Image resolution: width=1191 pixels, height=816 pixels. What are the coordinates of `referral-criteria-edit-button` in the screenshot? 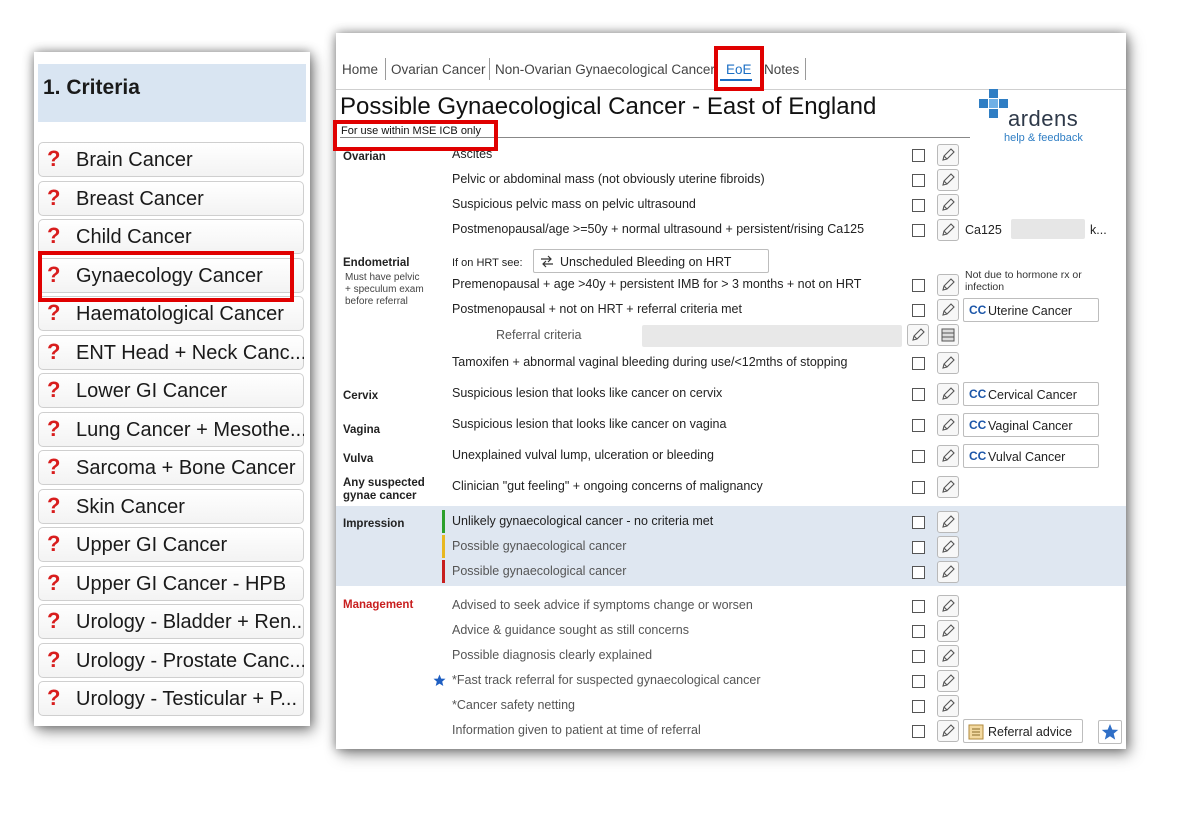 It's located at (918, 335).